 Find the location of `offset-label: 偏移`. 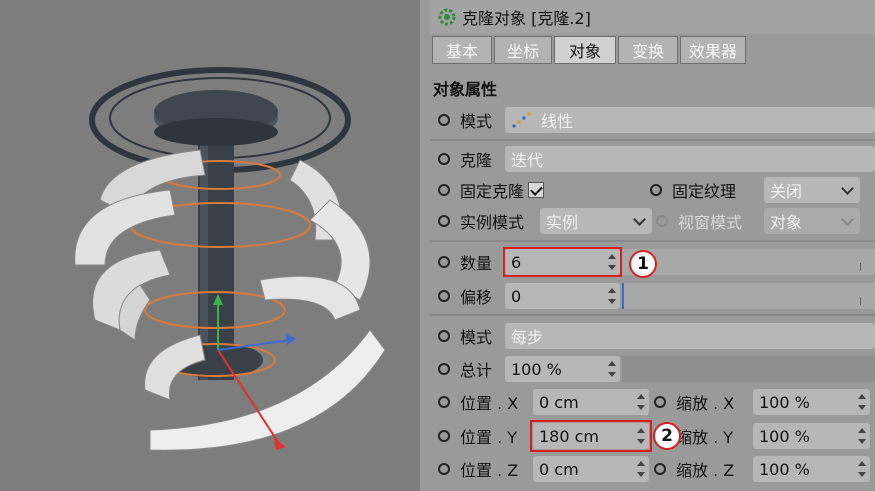

offset-label: 偏移 is located at coordinates (476, 297).